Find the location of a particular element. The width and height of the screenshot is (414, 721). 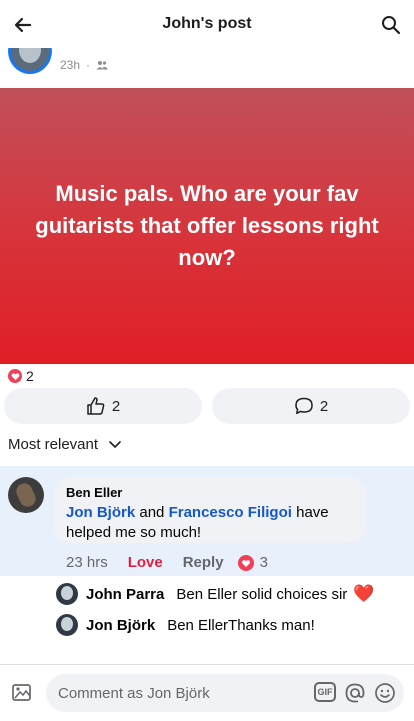

reply-text: Ben Eller solid choices sir is located at coordinates (262, 594).